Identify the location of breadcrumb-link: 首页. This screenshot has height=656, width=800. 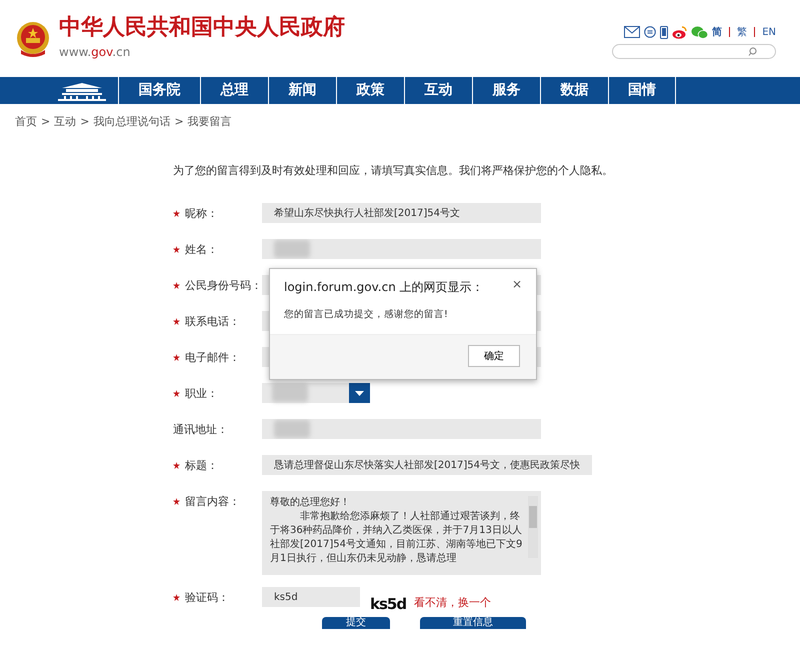
(26, 122).